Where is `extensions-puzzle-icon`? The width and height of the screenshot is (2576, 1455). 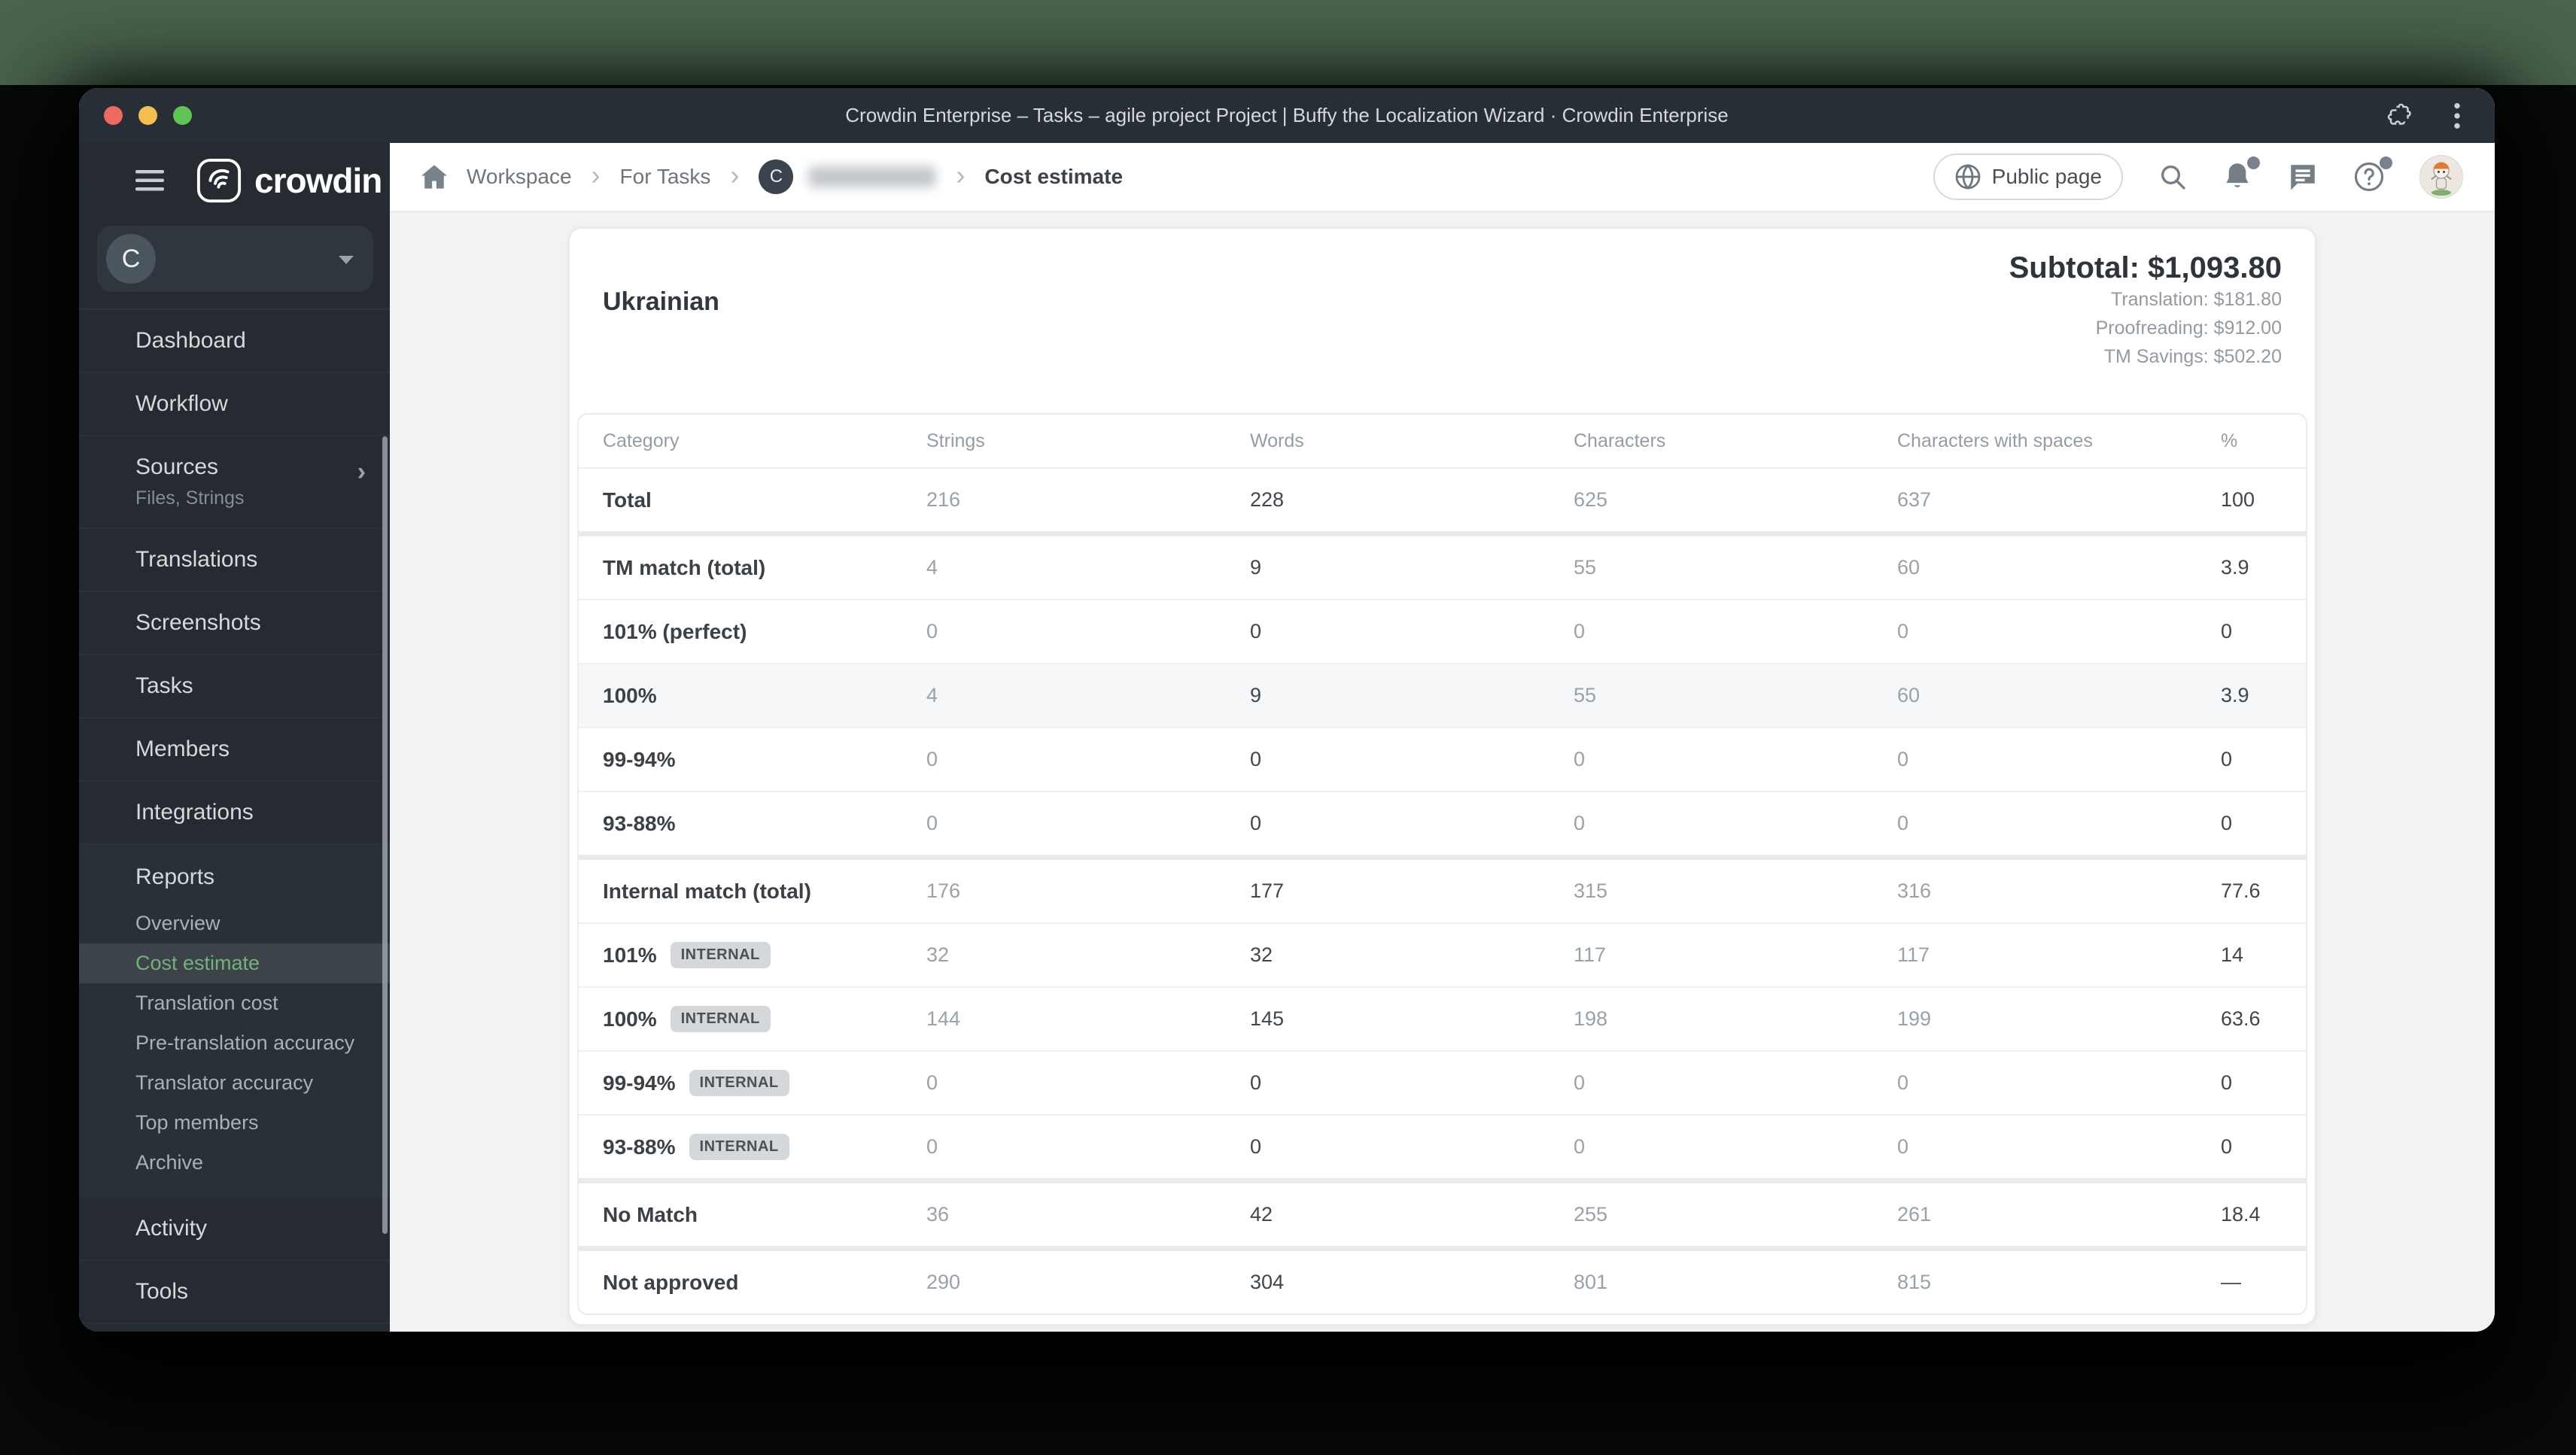 extensions-puzzle-icon is located at coordinates (2399, 115).